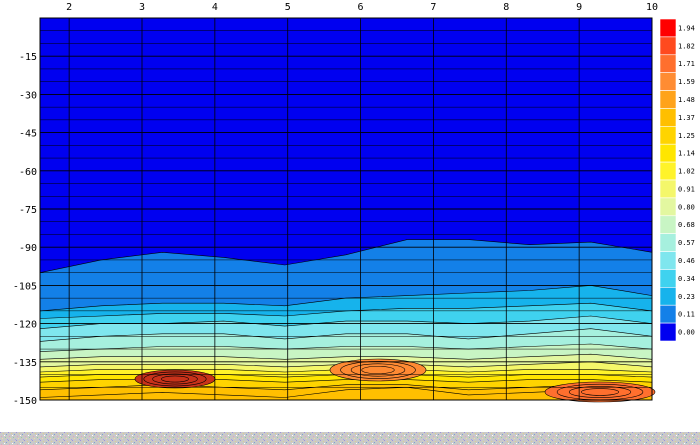 The height and width of the screenshot is (445, 700). Describe the element at coordinates (433, 7) in the screenshot. I see `x-tick-label: 7` at that location.